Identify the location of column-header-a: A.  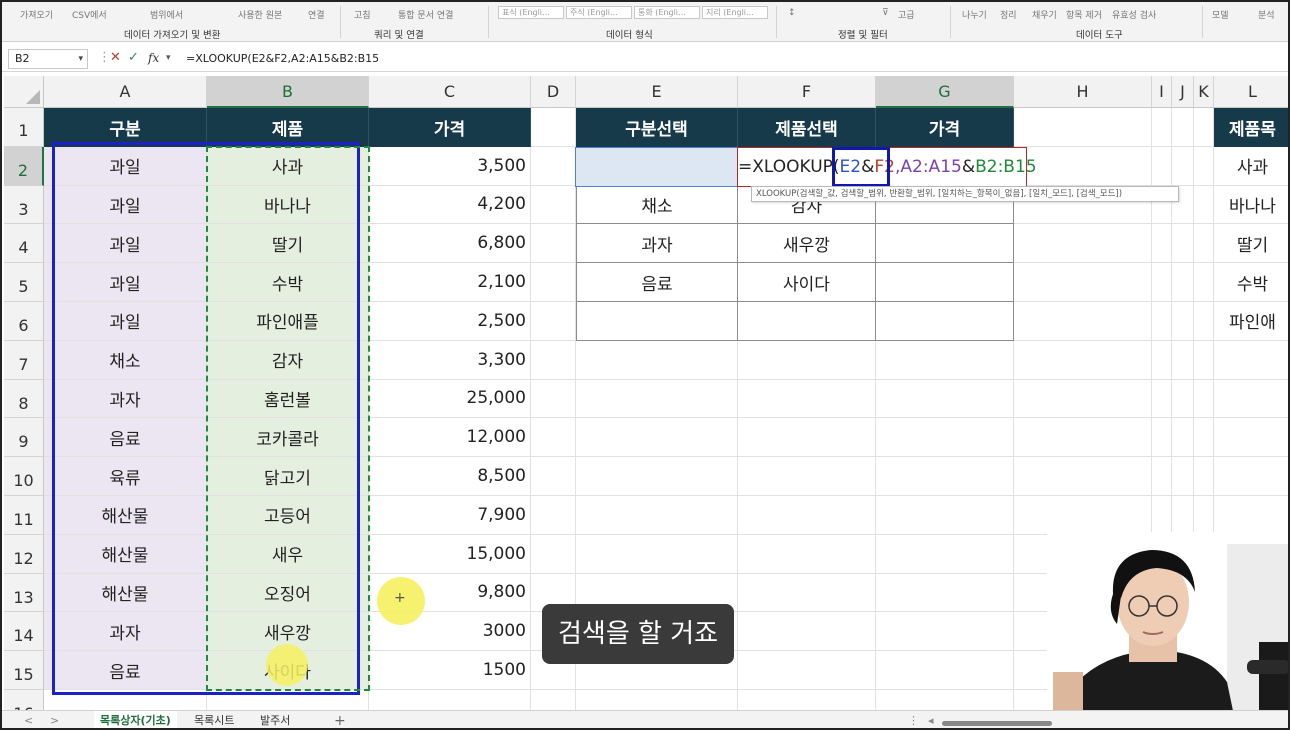
(125, 92).